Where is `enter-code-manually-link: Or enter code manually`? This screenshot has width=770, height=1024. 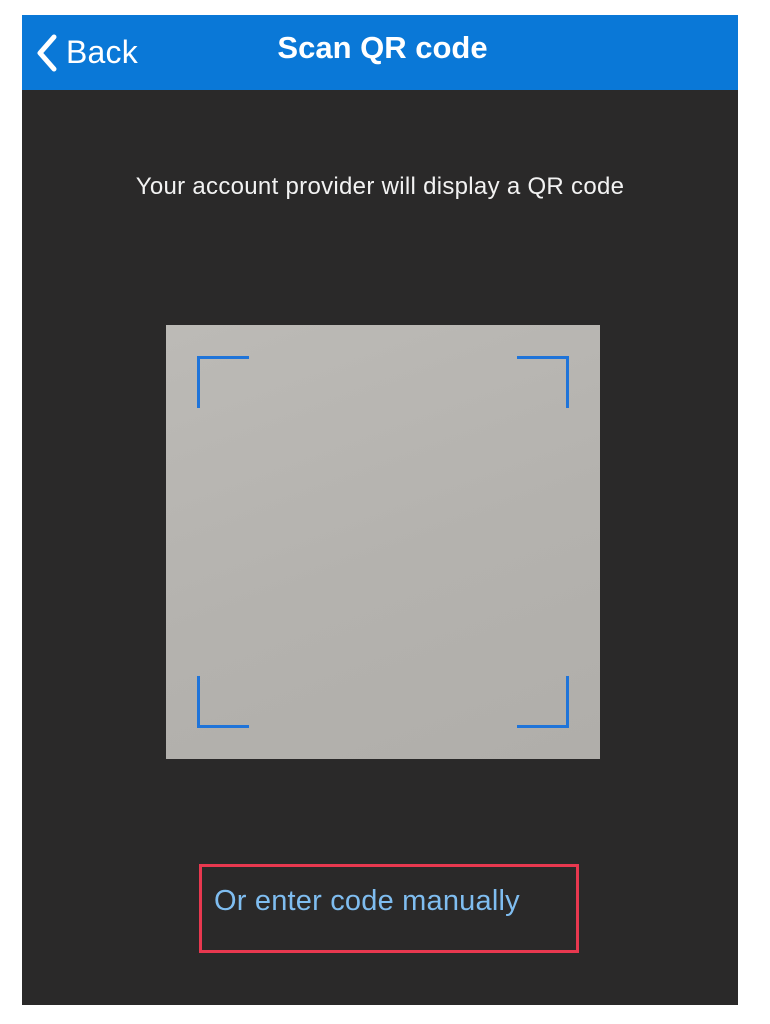
enter-code-manually-link: Or enter code manually is located at coordinates (367, 901).